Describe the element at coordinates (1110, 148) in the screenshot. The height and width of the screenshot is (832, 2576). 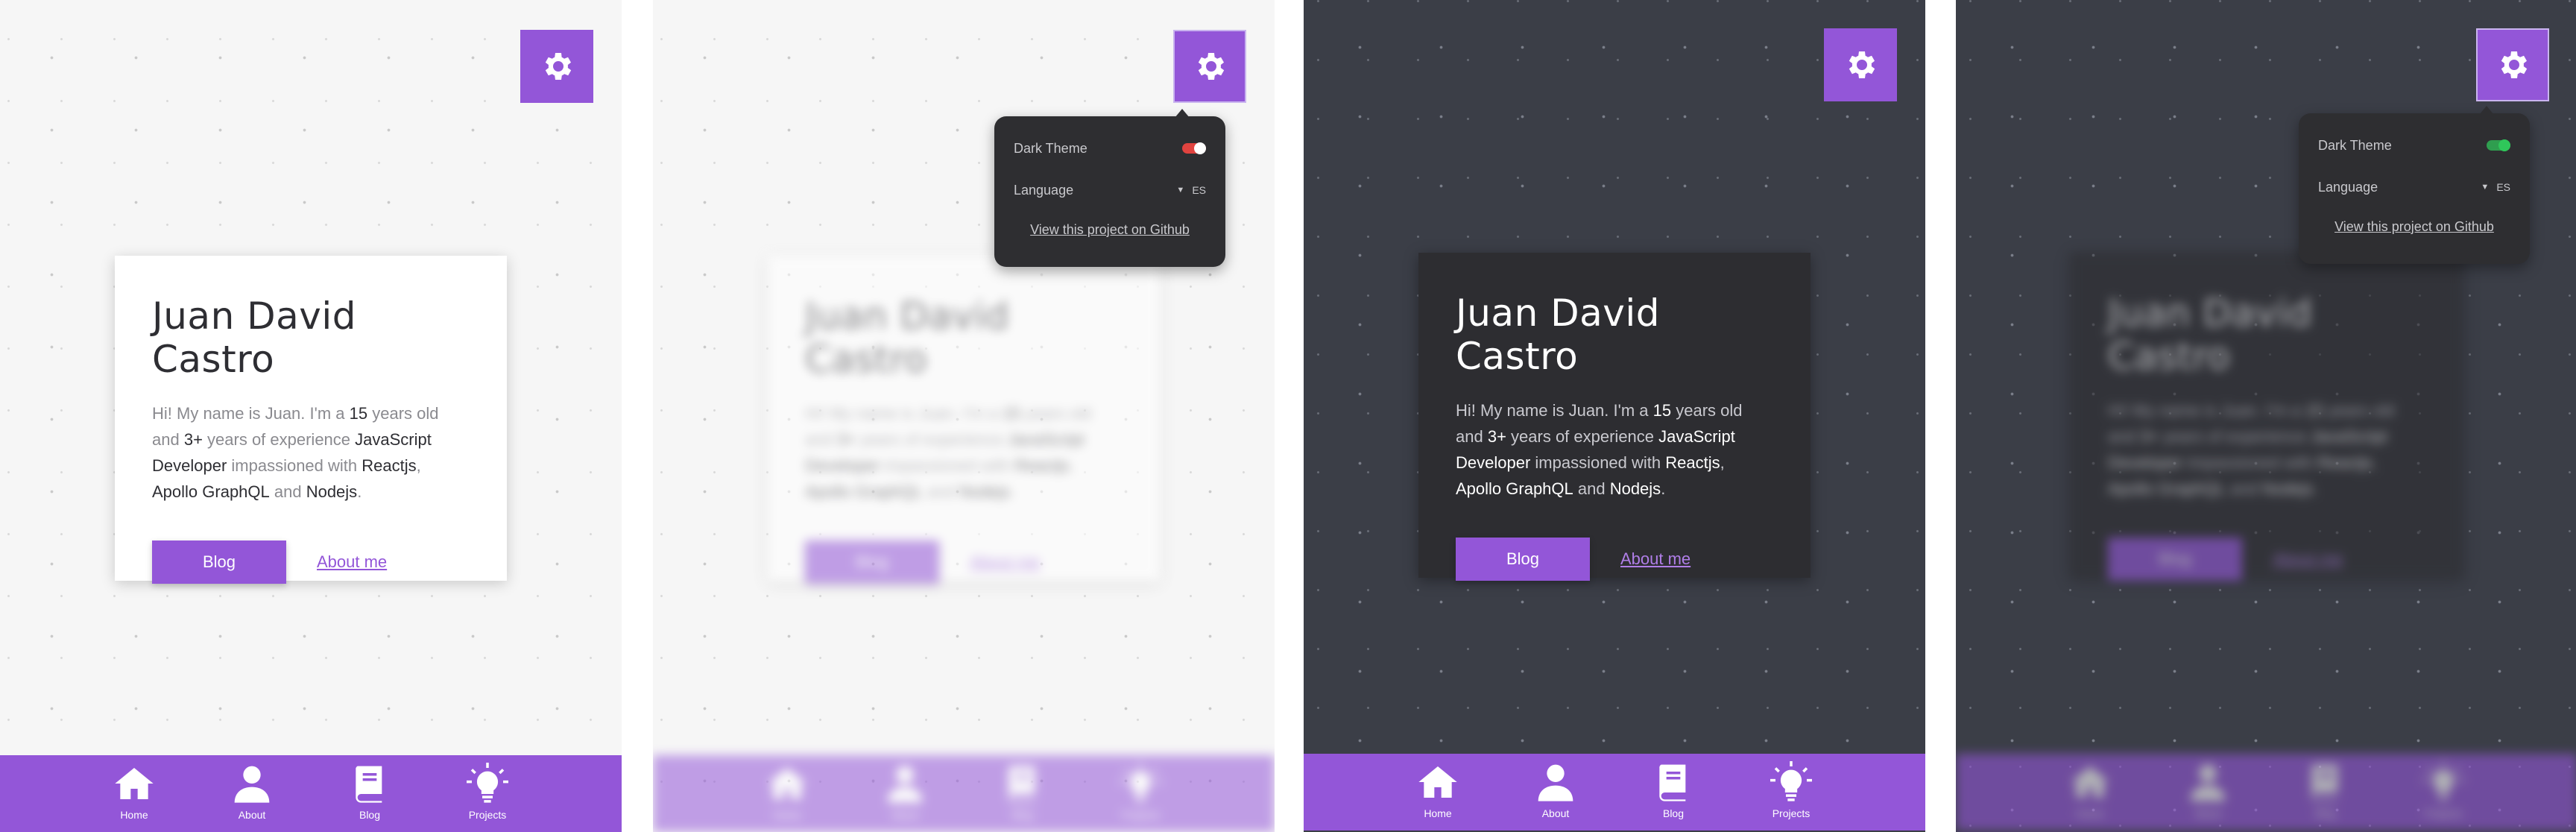
I see `dark-theme-row: Dark Theme` at that location.